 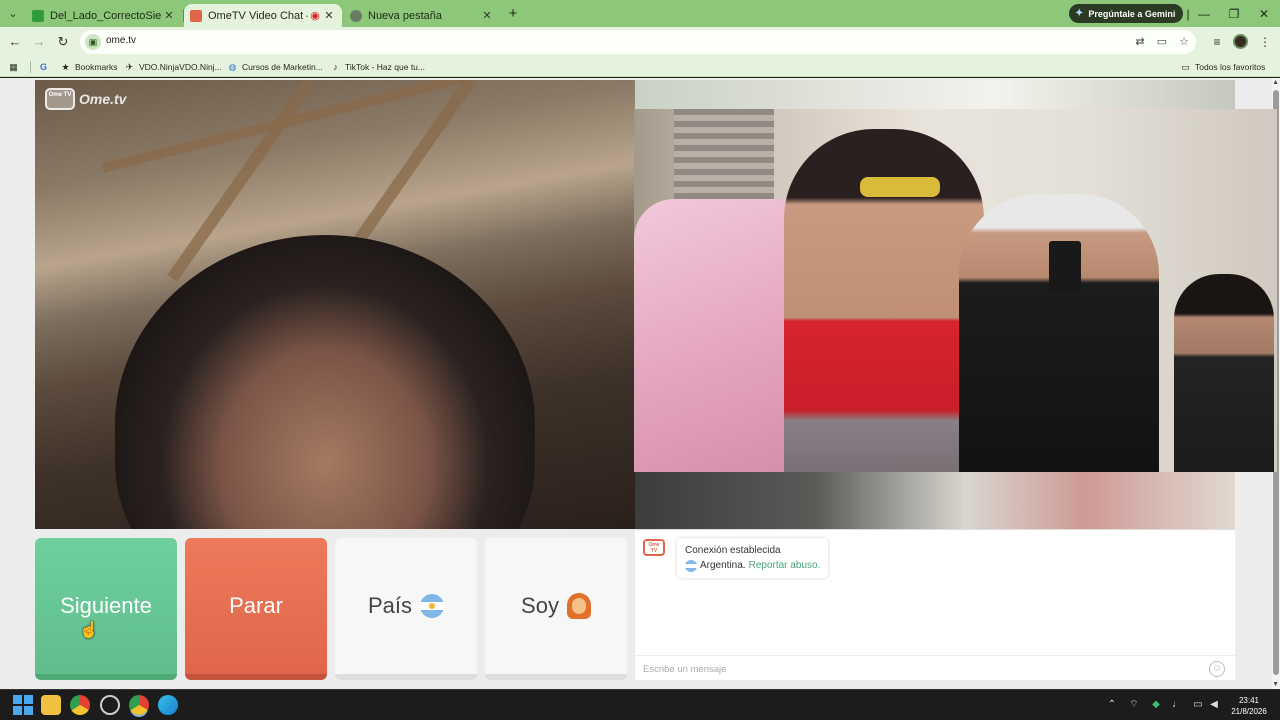 What do you see at coordinates (1198, 705) in the screenshot?
I see `display-tray-icon: ▭` at bounding box center [1198, 705].